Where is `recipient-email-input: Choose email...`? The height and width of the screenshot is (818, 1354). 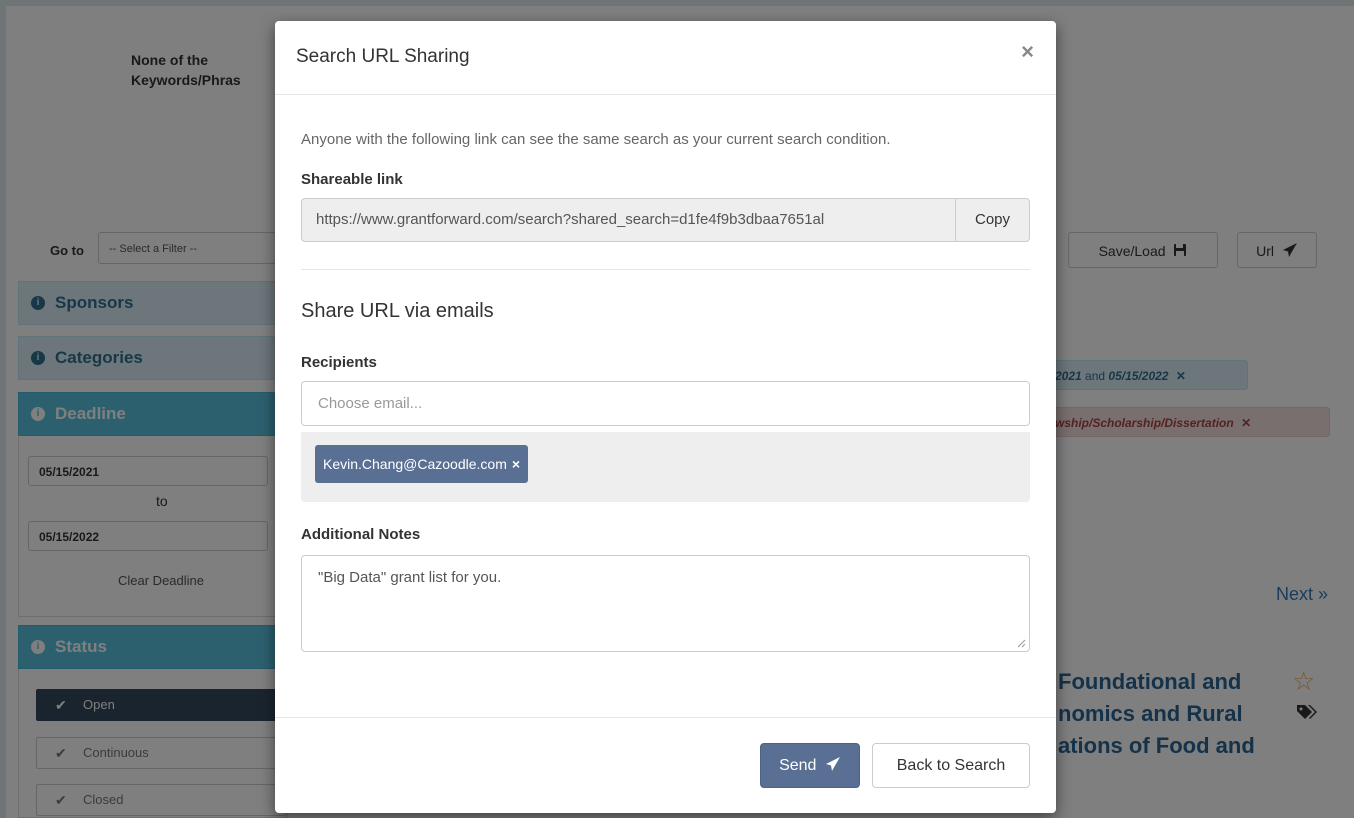 recipient-email-input: Choose email... is located at coordinates (665, 403).